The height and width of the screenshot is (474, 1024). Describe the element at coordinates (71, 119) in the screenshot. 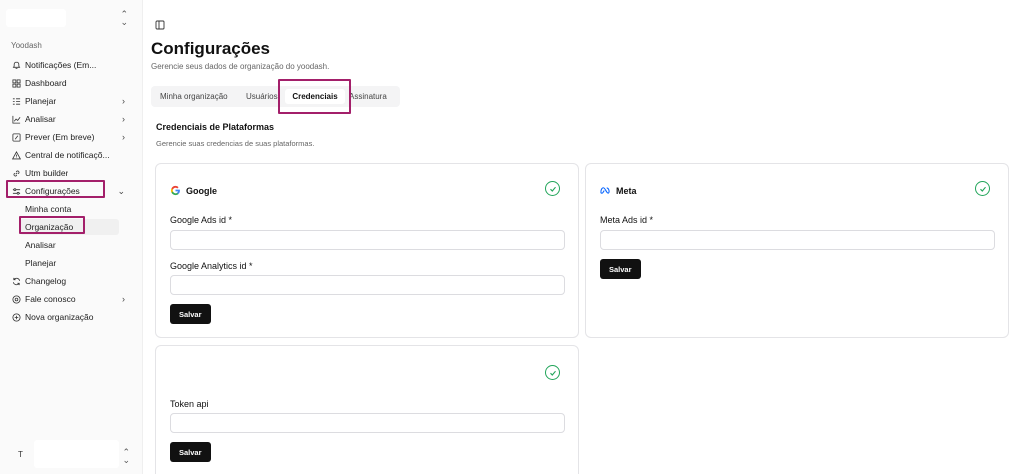

I see `sidebar-item-analyze: Analisar ›` at that location.